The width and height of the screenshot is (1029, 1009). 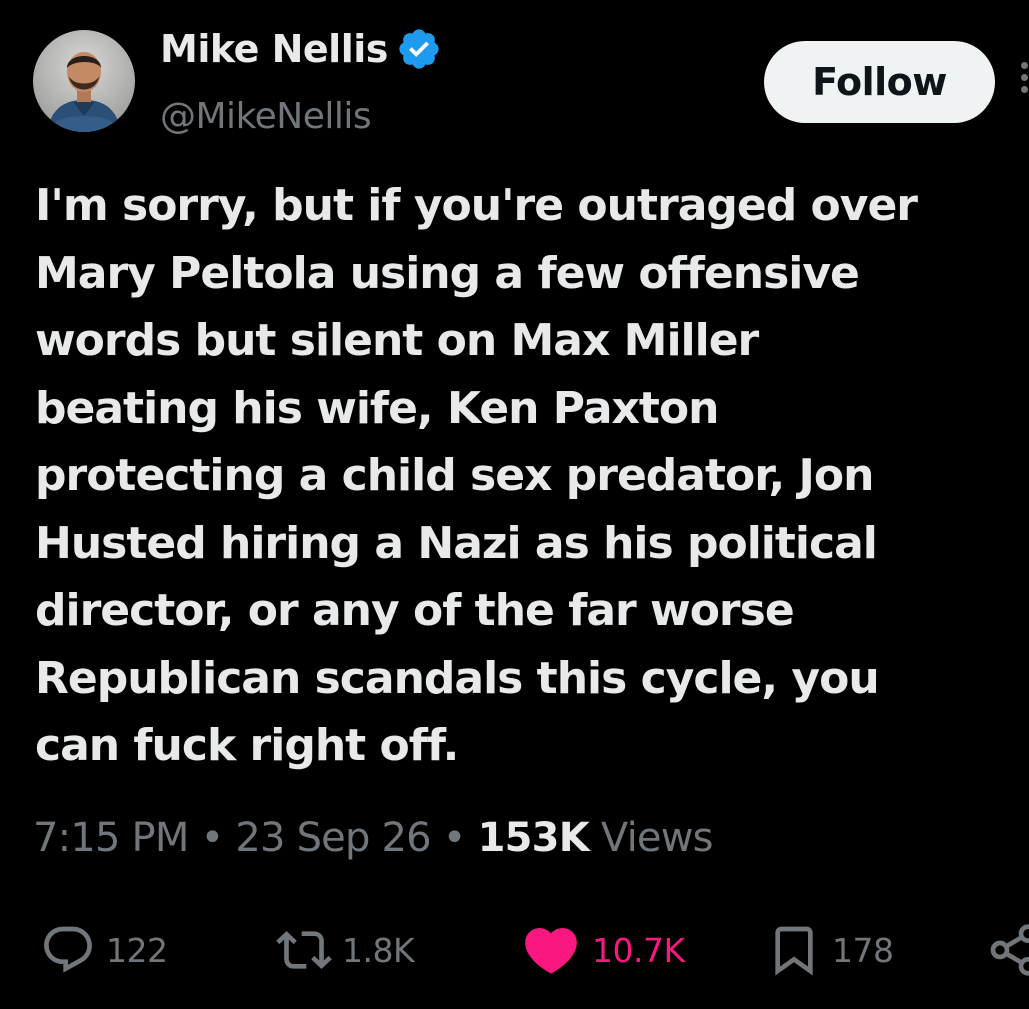 I want to click on views-count: 153K, so click(x=534, y=838).